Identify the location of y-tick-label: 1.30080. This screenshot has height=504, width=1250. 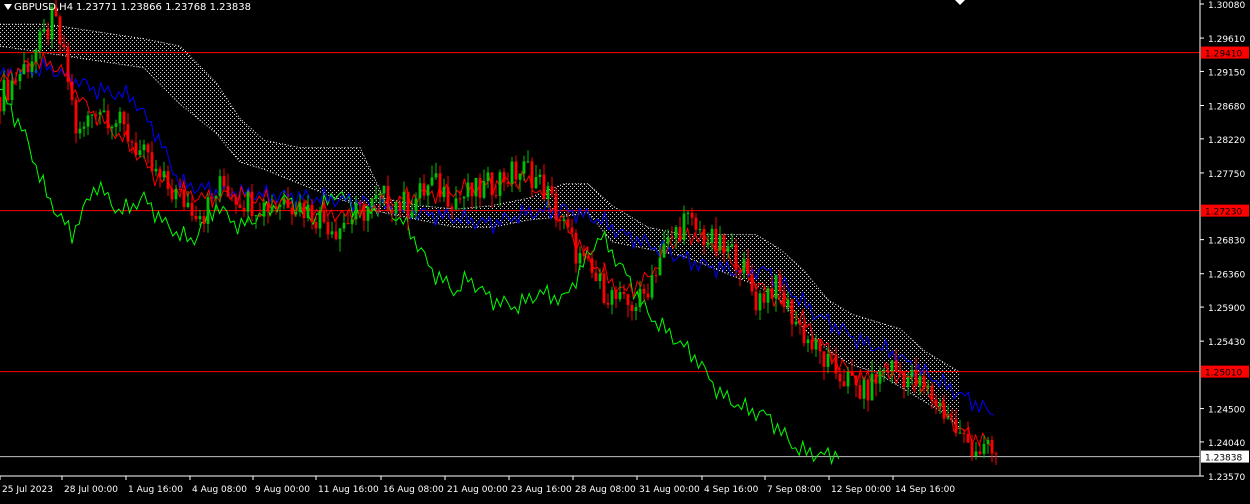
(1226, 6).